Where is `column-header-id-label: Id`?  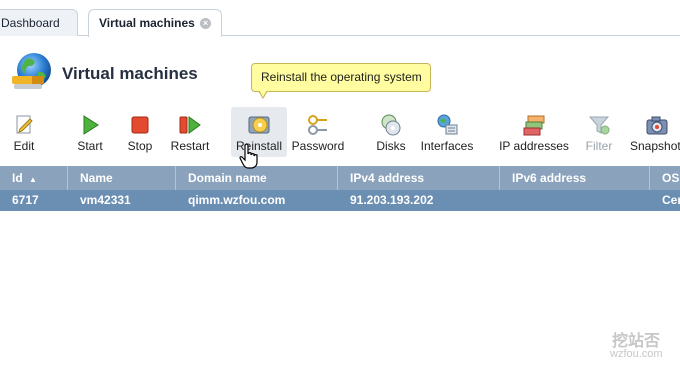 column-header-id-label: Id is located at coordinates (17, 178).